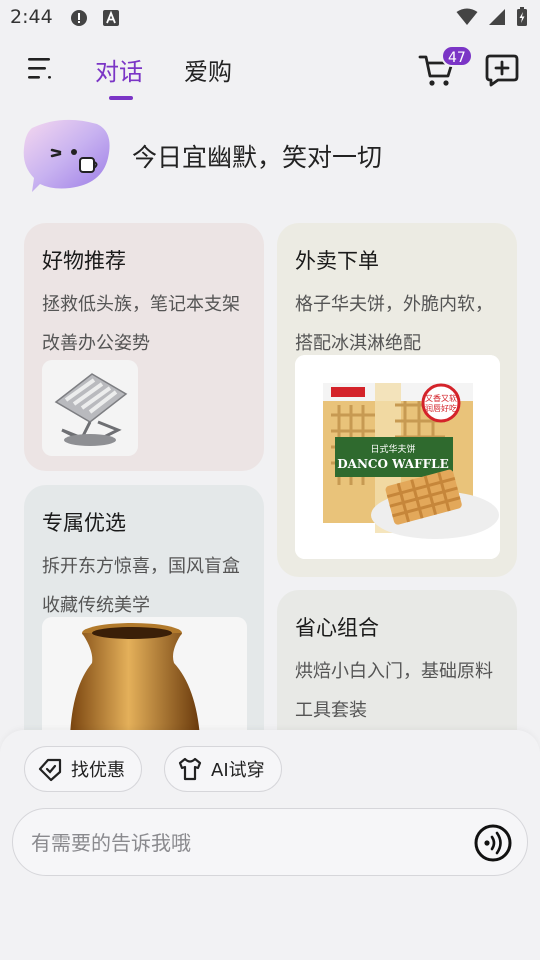 This screenshot has width=540, height=960. I want to click on card-description: 烘焙小白入门，基础原料工具套装, so click(394, 691).